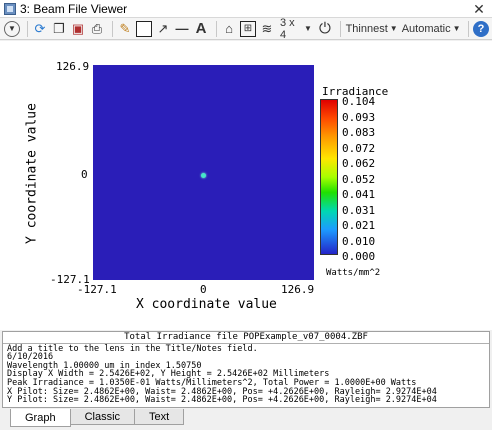 This screenshot has width=492, height=430. I want to click on copy-button: ❐, so click(59, 29).